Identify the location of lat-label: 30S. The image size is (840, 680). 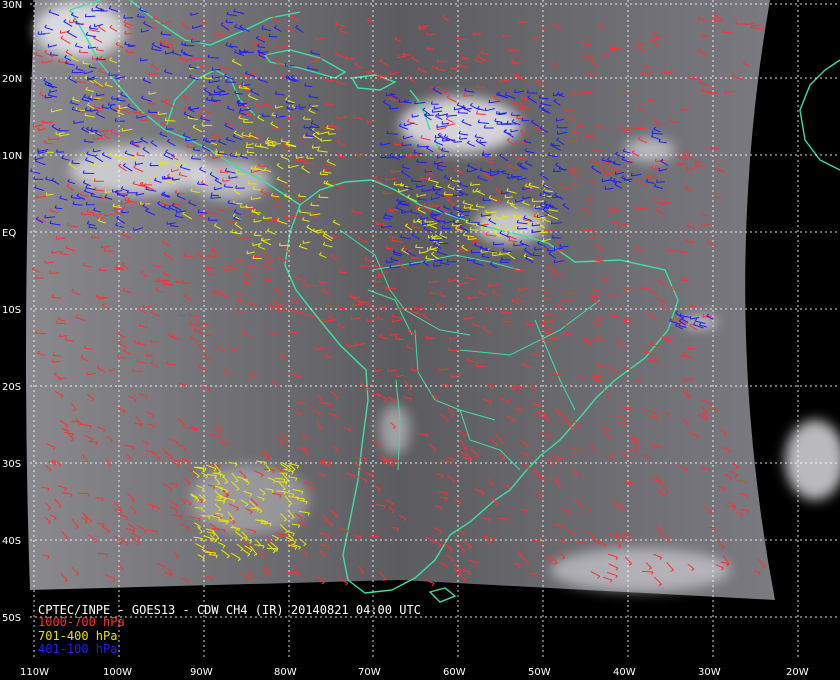
(11, 464).